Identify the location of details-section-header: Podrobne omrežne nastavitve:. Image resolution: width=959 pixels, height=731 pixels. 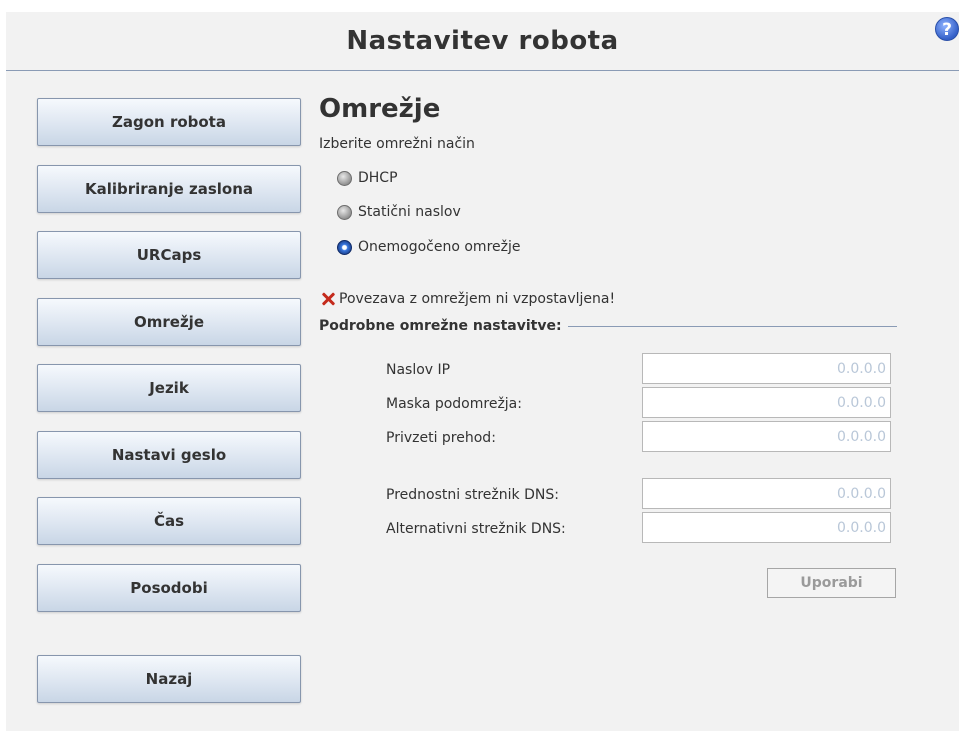
(608, 326).